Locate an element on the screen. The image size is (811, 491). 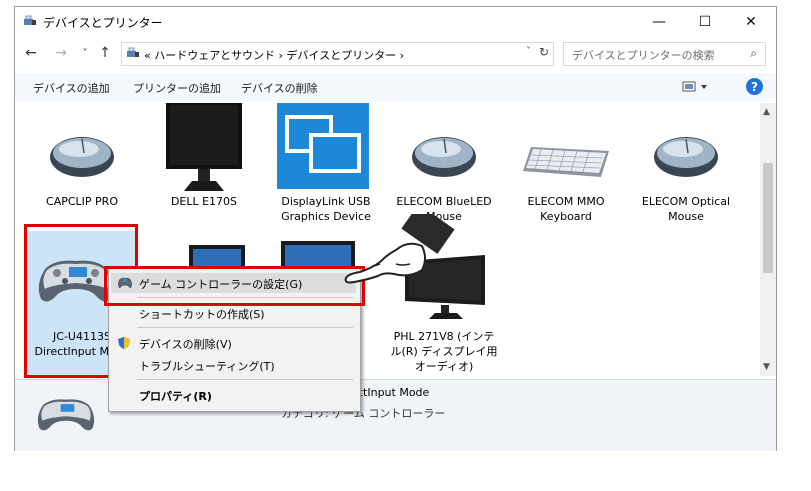
address-bar: « ハードウェアとサウンド › デバイスとプリンター › ˅ ↻ is located at coordinates (337, 54).